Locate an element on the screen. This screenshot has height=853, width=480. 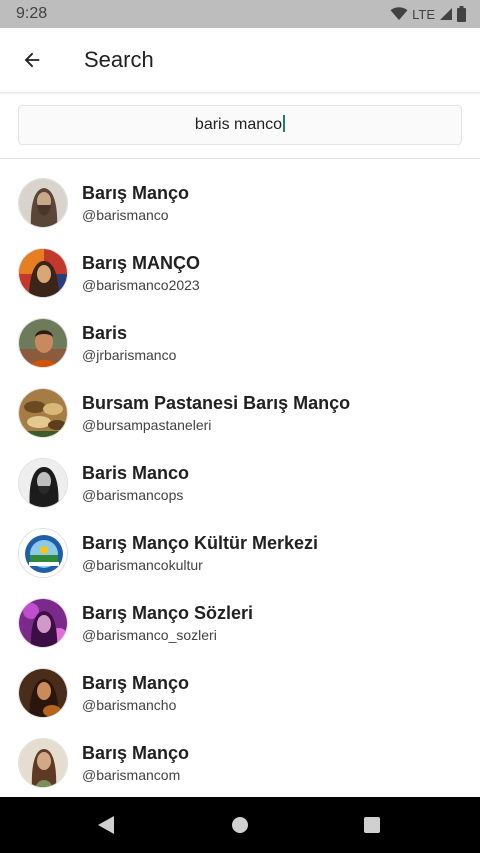
network-type-label: LTE is located at coordinates (423, 14).